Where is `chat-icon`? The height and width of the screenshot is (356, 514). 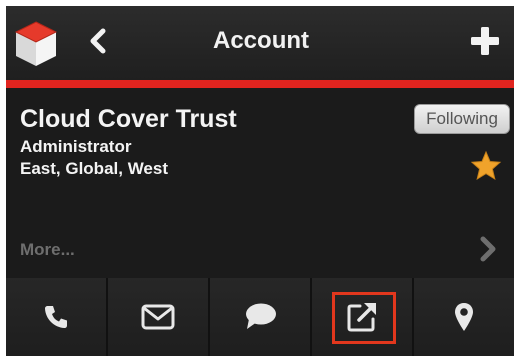
chat-icon is located at coordinates (261, 316).